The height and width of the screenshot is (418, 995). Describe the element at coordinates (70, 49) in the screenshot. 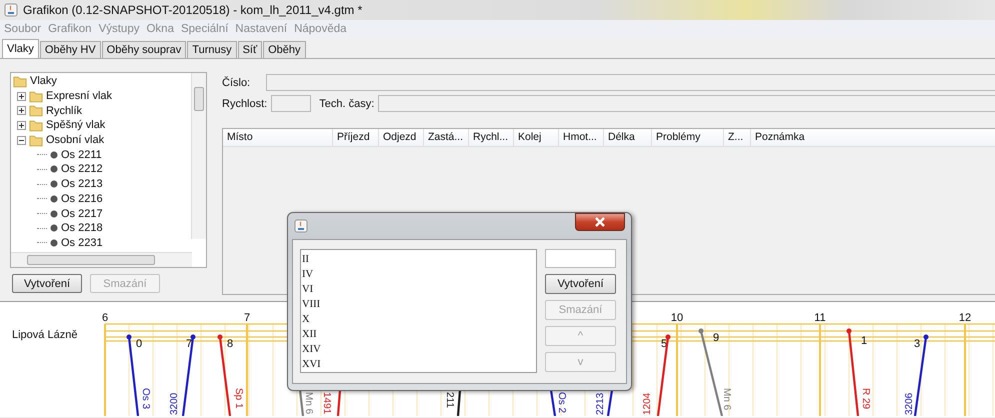

I see `tab: Oběhy HV` at that location.